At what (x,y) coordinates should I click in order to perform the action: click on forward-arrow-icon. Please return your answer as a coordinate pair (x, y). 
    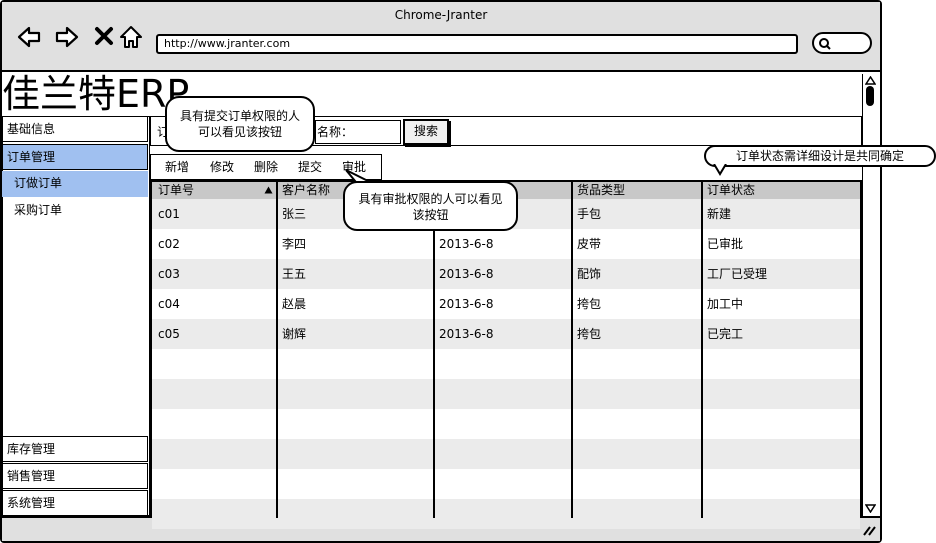
    Looking at the image, I should click on (67, 37).